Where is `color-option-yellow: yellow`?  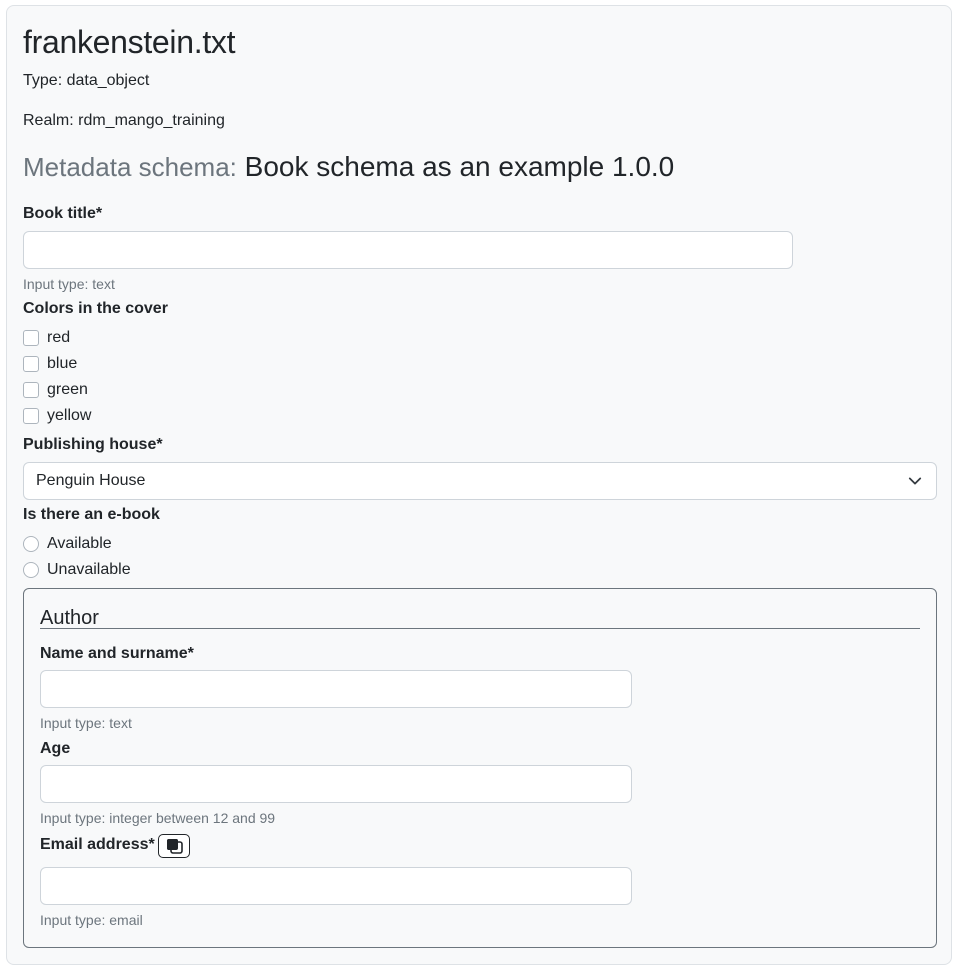 color-option-yellow: yellow is located at coordinates (57, 416).